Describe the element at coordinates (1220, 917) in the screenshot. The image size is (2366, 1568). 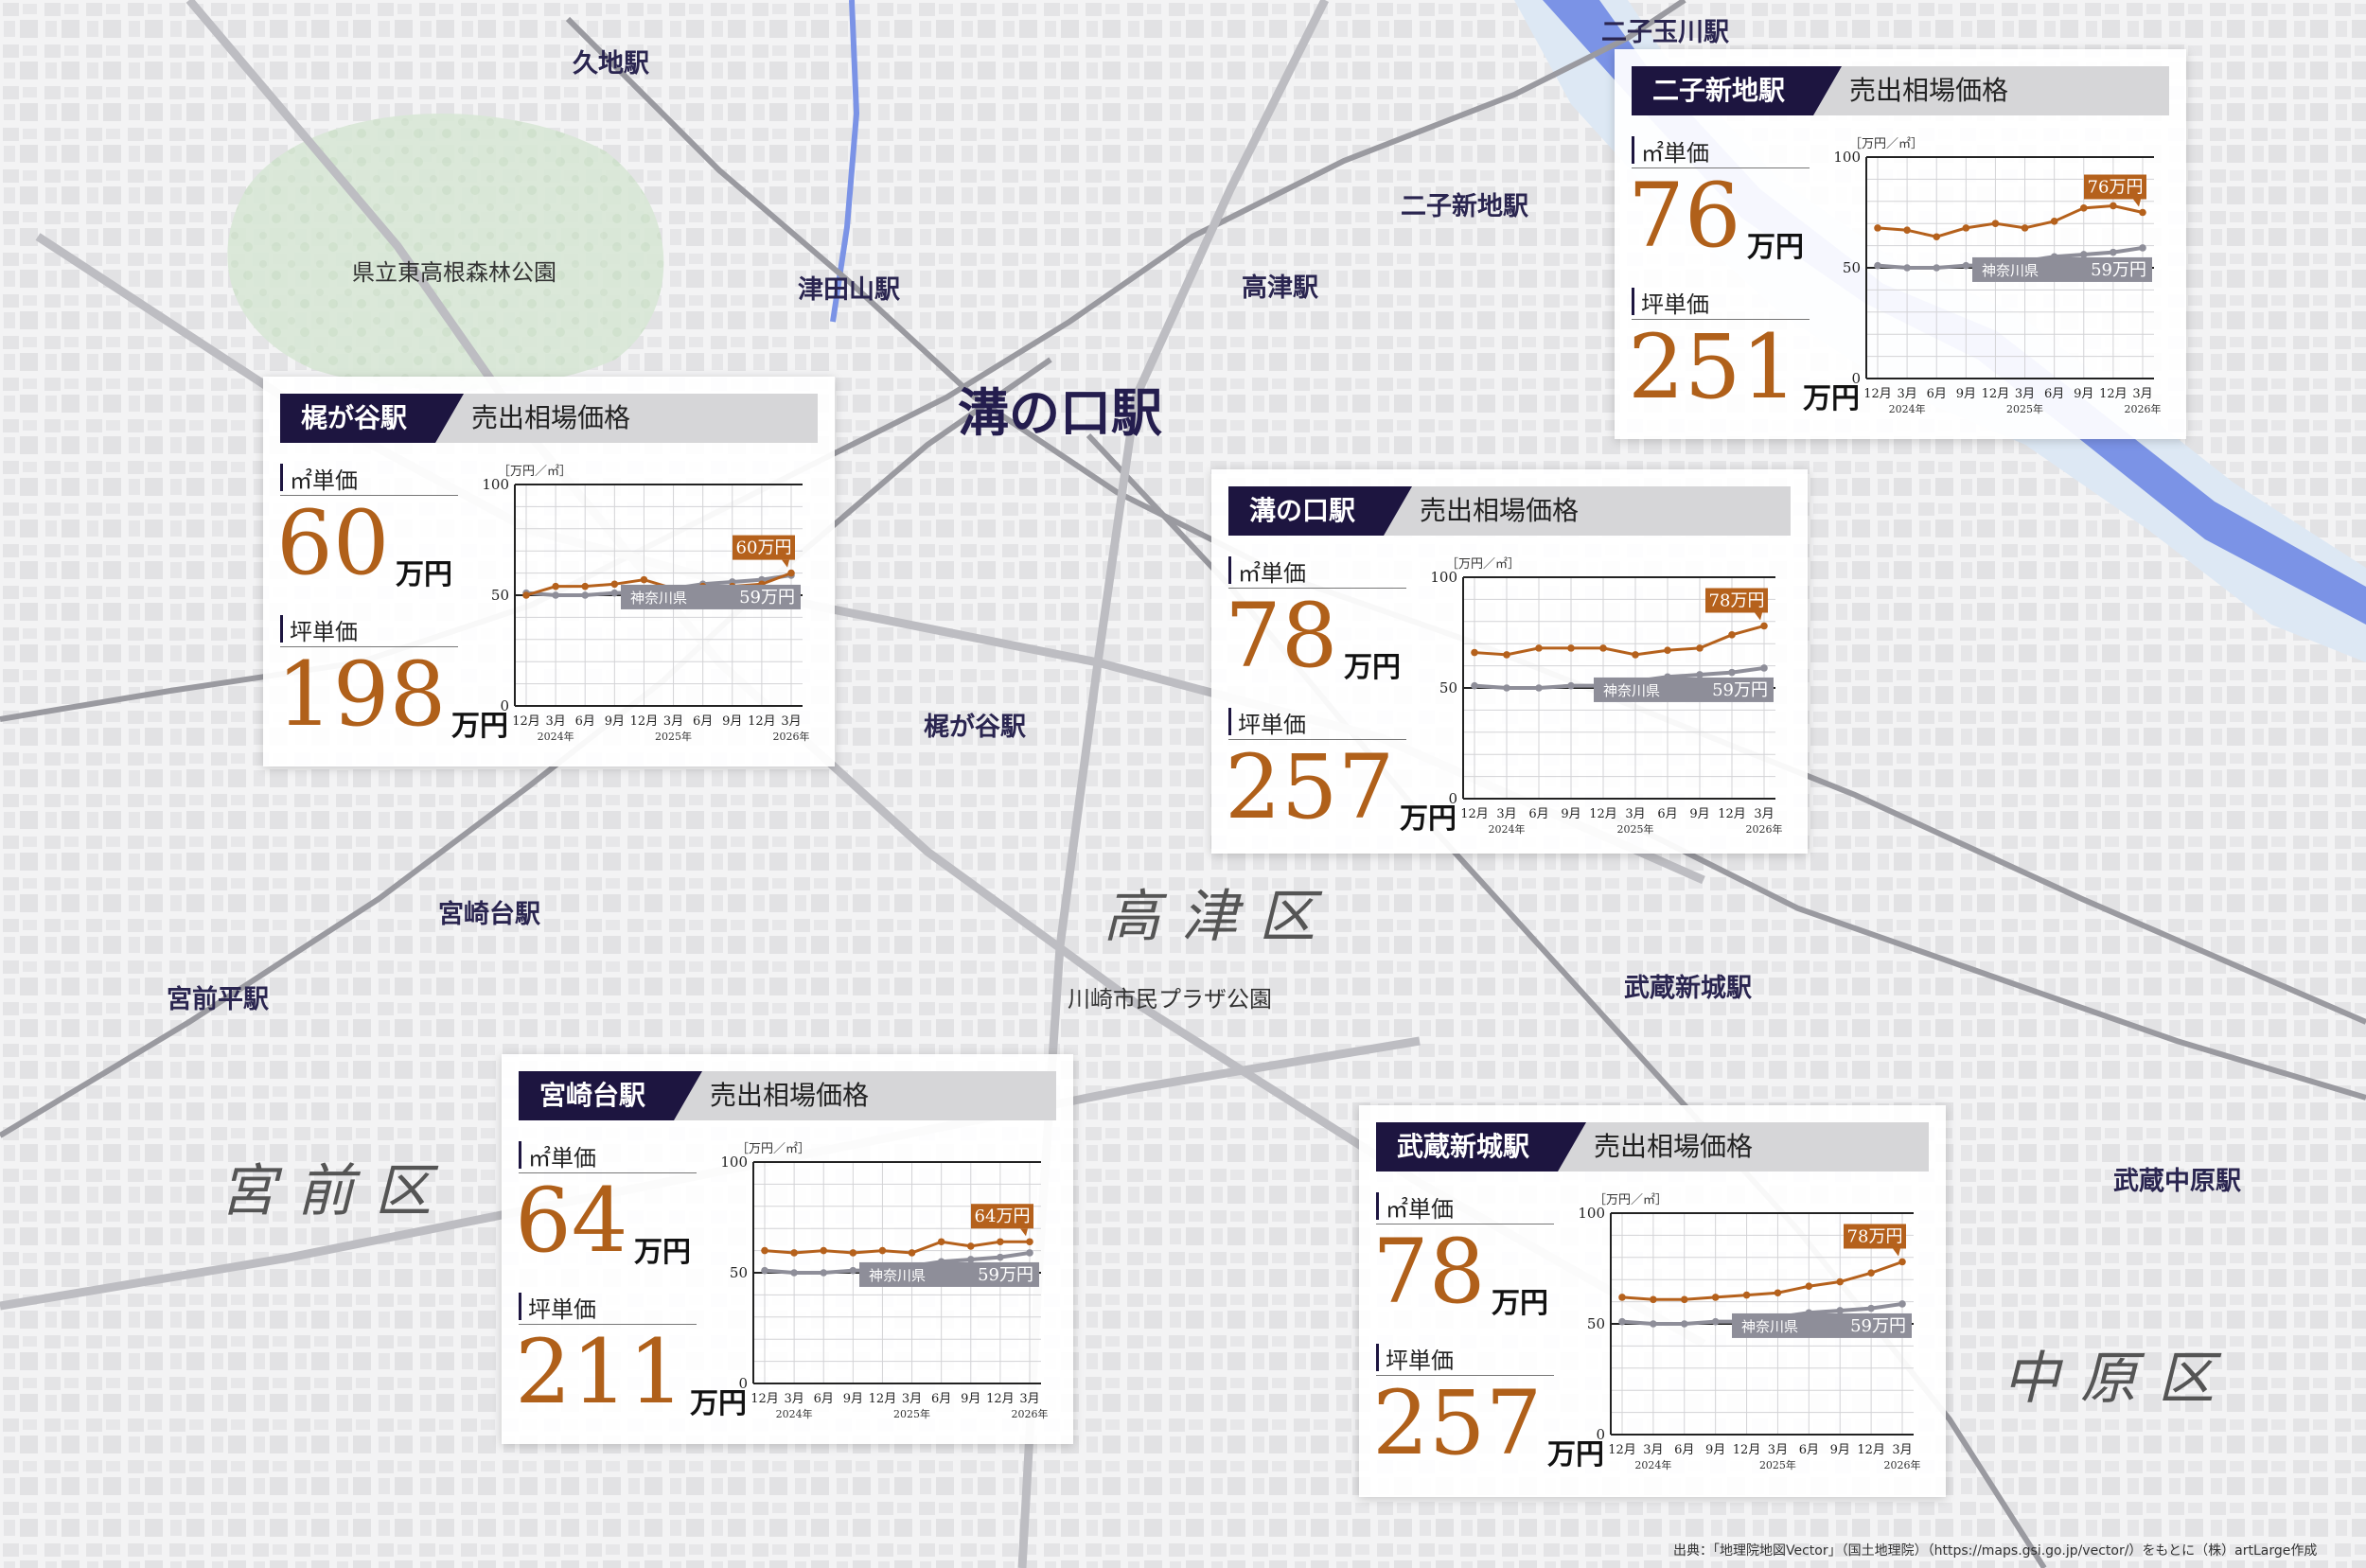
I see `ward-label-takatsu: 高津区` at that location.